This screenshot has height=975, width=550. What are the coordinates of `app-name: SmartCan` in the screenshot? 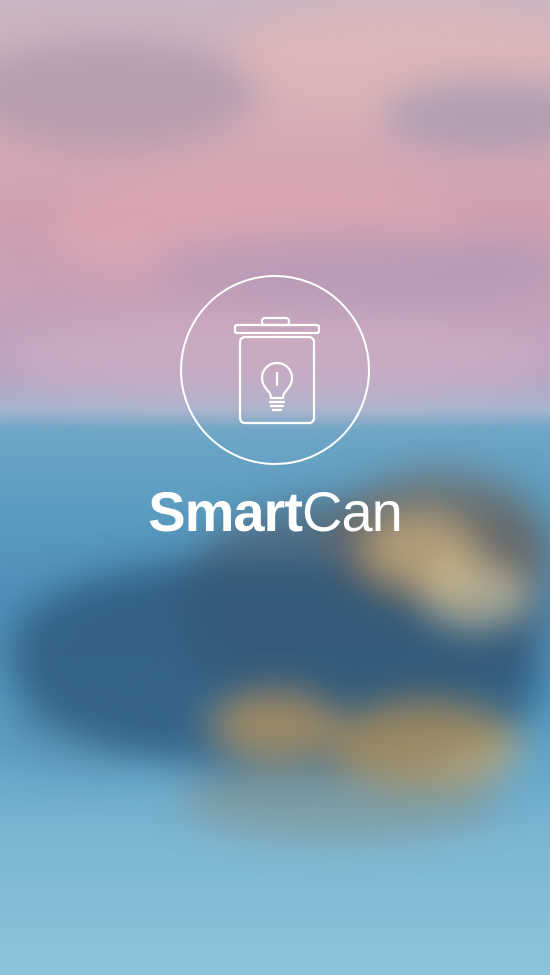 It's located at (275, 512).